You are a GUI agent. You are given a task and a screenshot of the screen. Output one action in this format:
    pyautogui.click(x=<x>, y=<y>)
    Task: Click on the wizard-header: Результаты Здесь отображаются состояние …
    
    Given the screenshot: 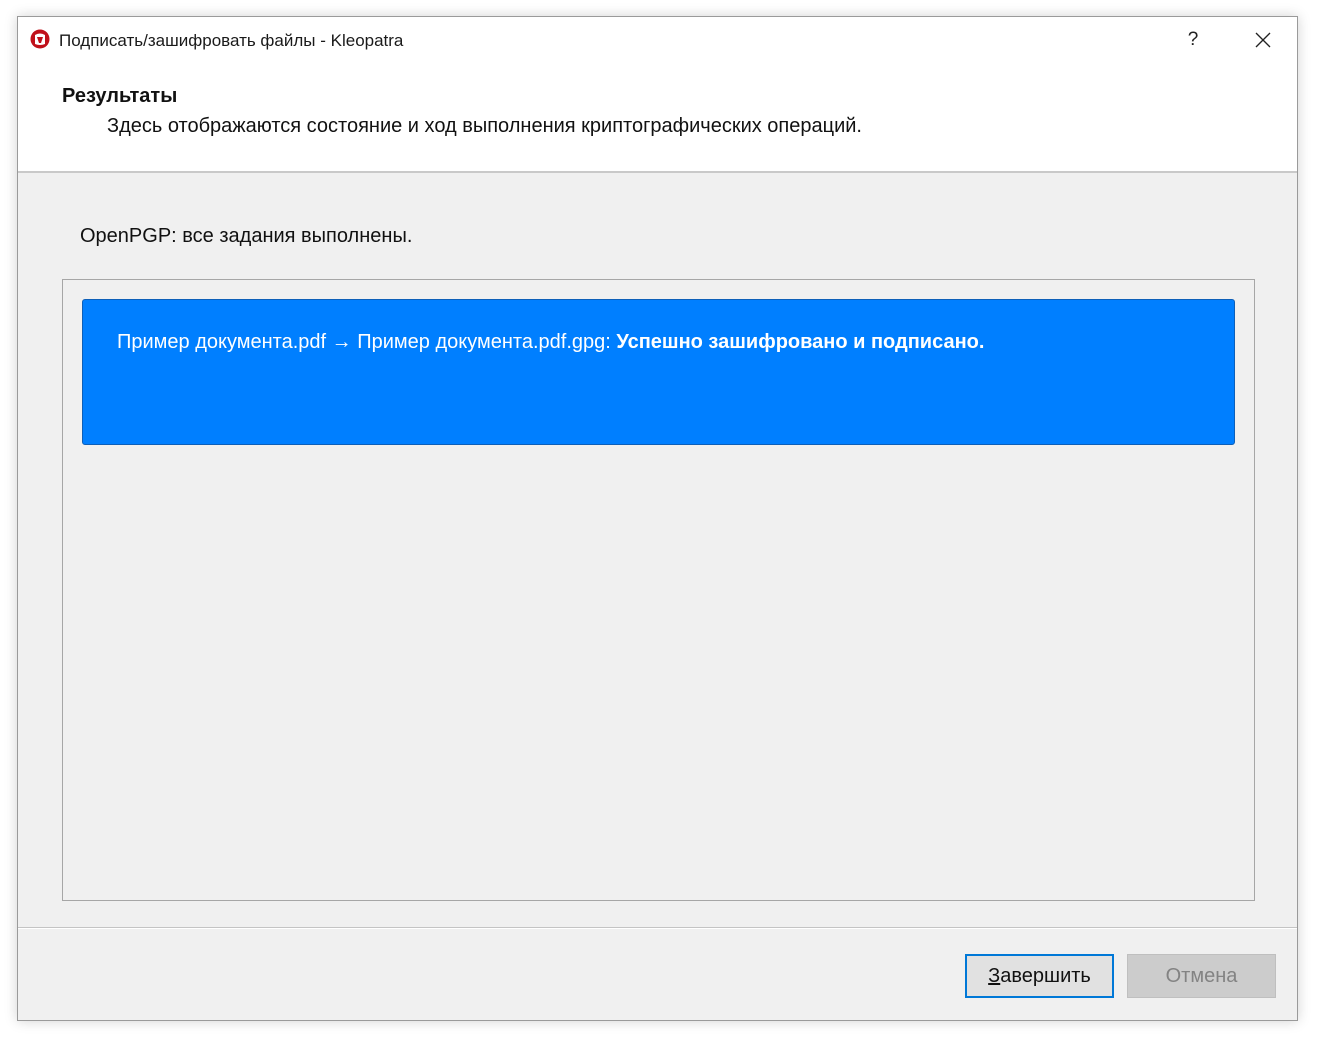 What is the action you would take?
    pyautogui.click(x=657, y=118)
    